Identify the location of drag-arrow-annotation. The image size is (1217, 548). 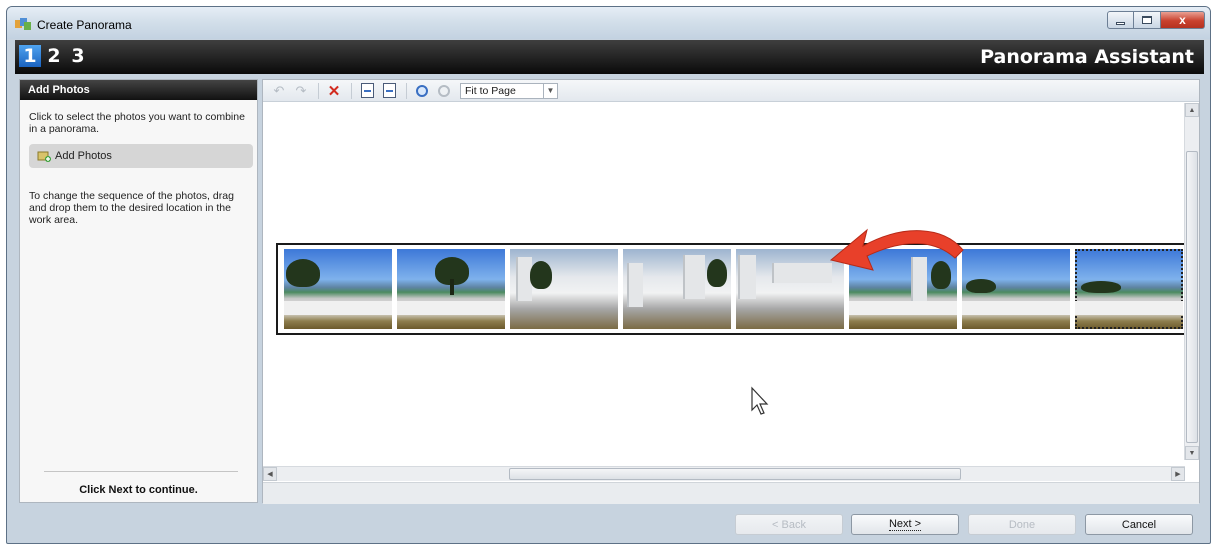
(896, 249).